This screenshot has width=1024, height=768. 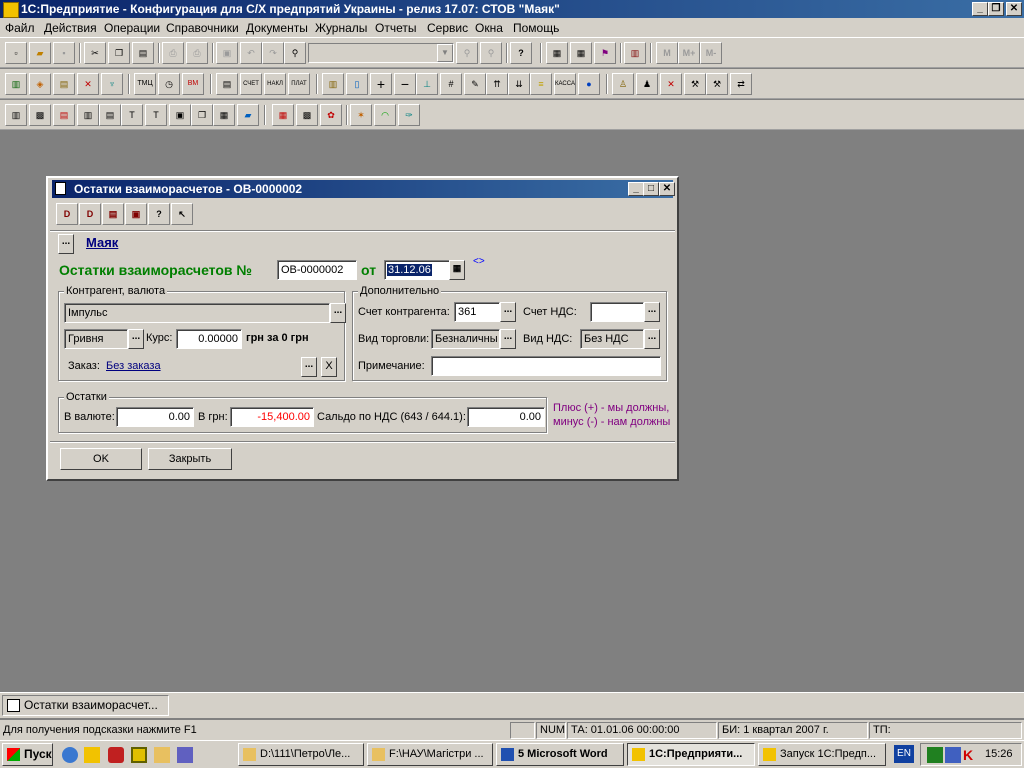 What do you see at coordinates (667, 189) in the screenshot?
I see `dialog-close-button: ✕` at bounding box center [667, 189].